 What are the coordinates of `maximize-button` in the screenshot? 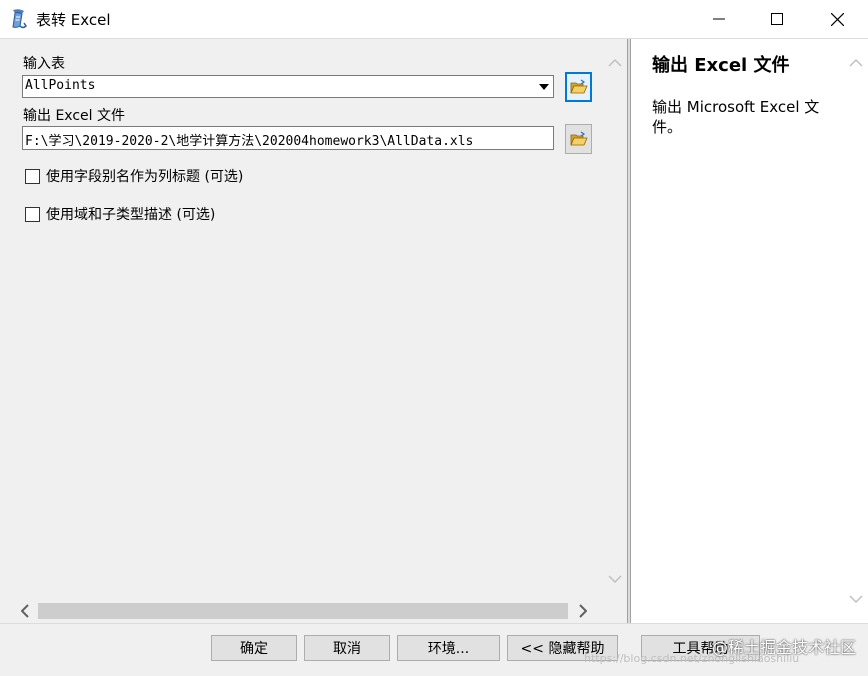 It's located at (777, 19).